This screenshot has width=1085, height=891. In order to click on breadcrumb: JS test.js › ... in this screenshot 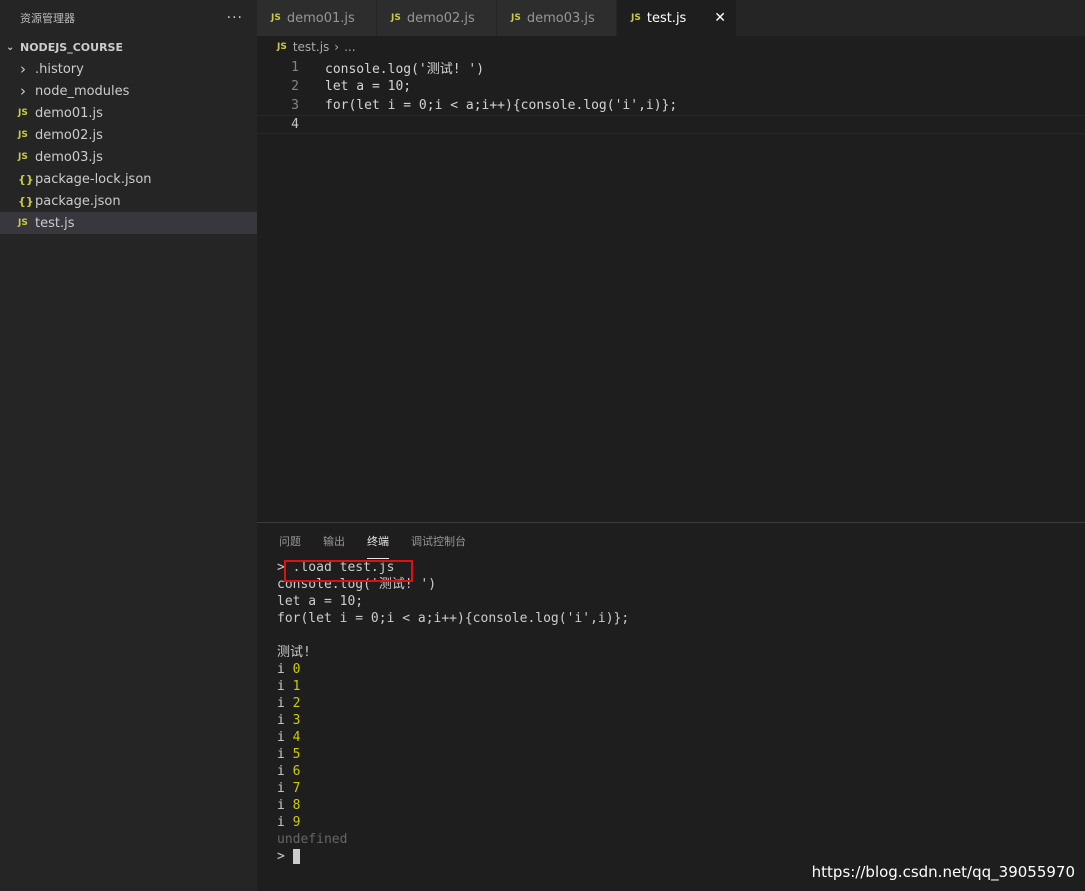, I will do `click(671, 47)`.